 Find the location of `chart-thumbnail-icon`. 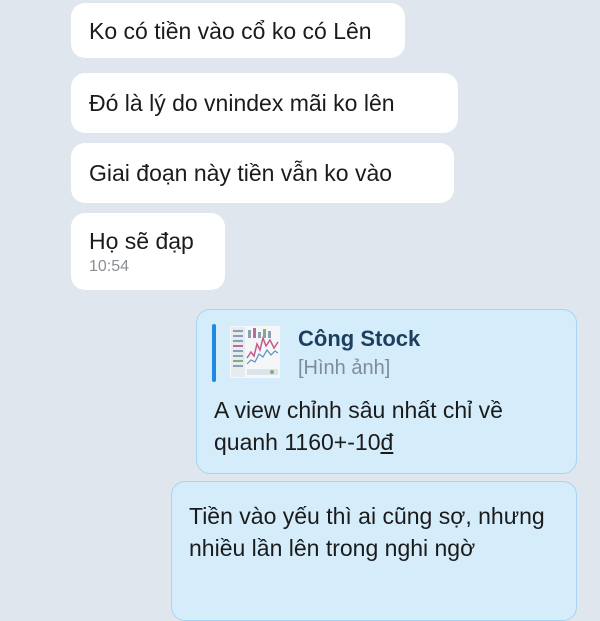

chart-thumbnail-icon is located at coordinates (255, 352).